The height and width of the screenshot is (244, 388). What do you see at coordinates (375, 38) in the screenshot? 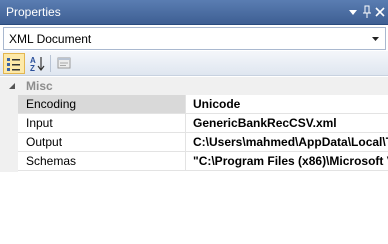
I see `chevron-down-icon` at bounding box center [375, 38].